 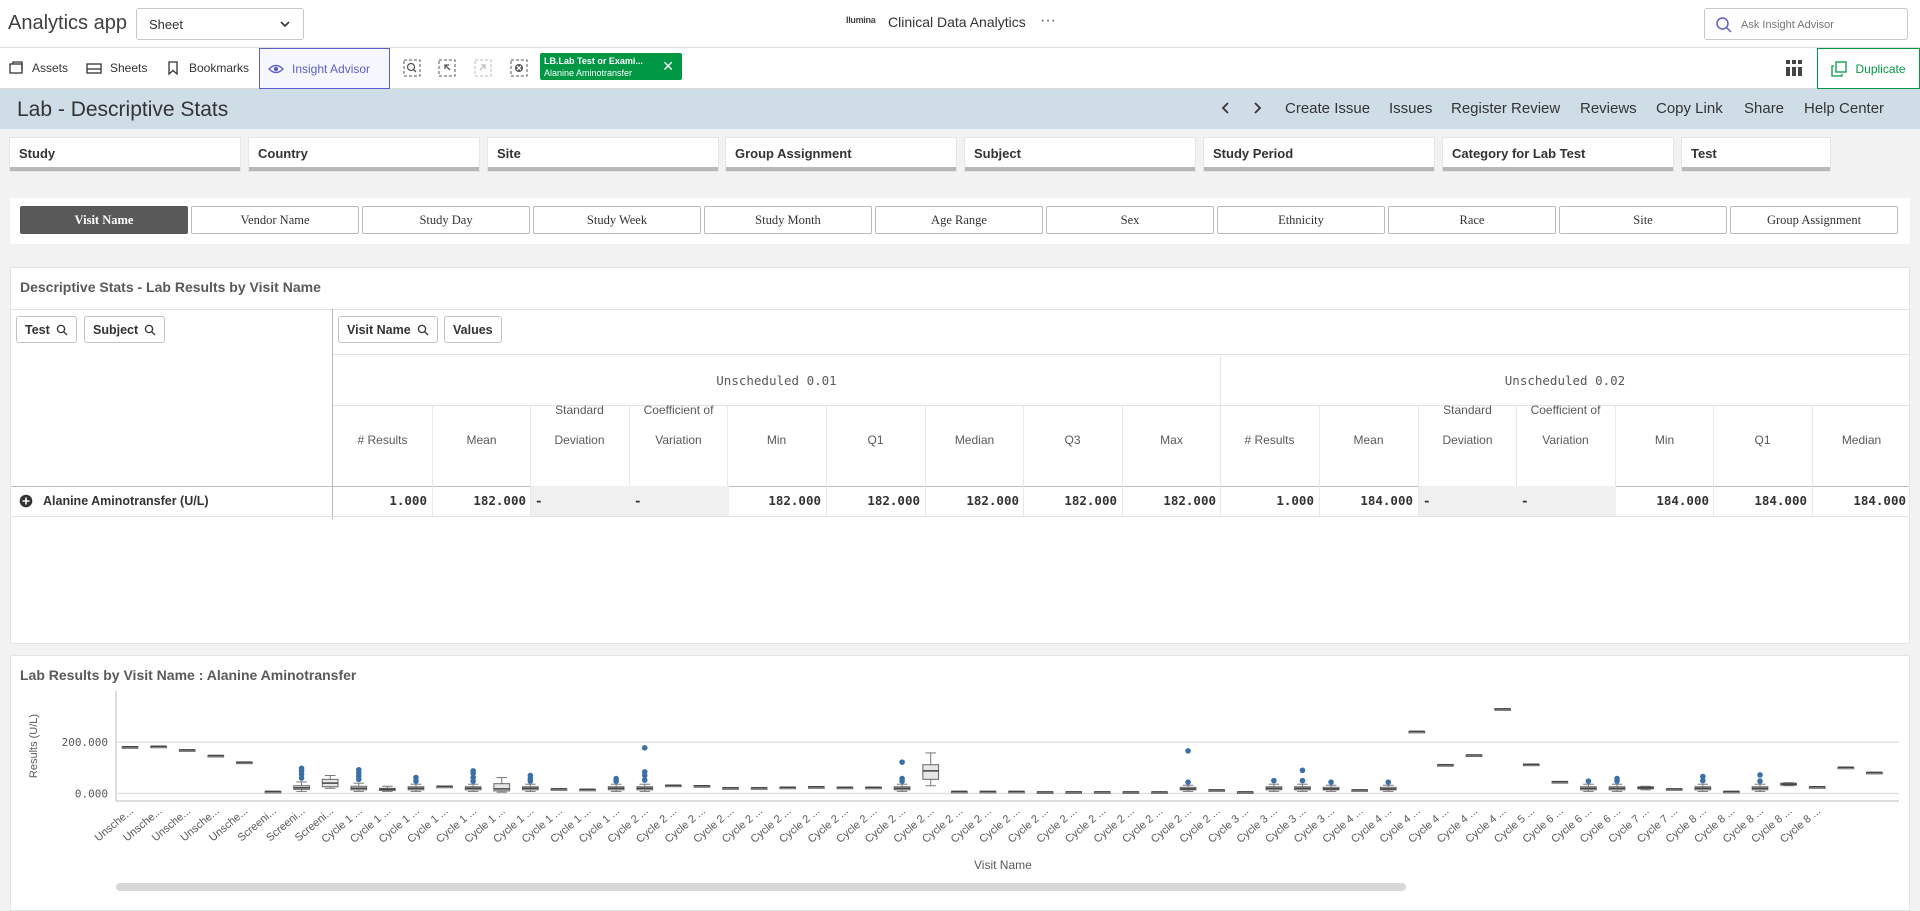 What do you see at coordinates (1472, 220) in the screenshot?
I see `dim-race: Race` at bounding box center [1472, 220].